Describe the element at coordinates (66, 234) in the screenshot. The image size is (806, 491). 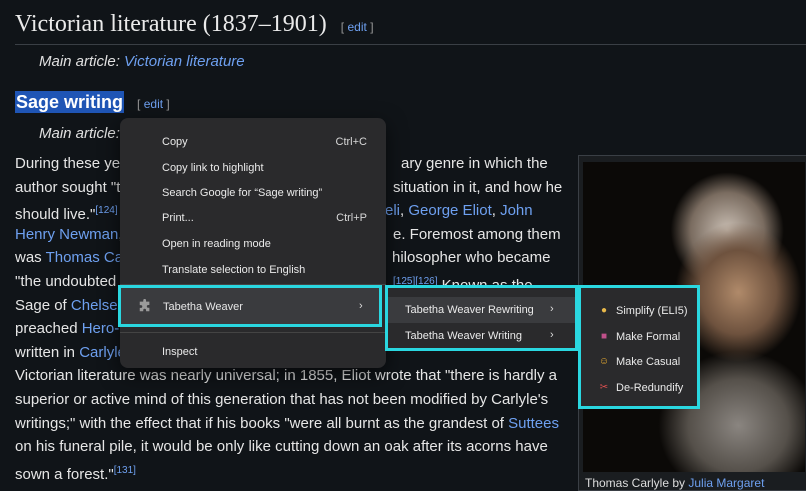
I see `henry-newman-link: Henry Newman` at that location.